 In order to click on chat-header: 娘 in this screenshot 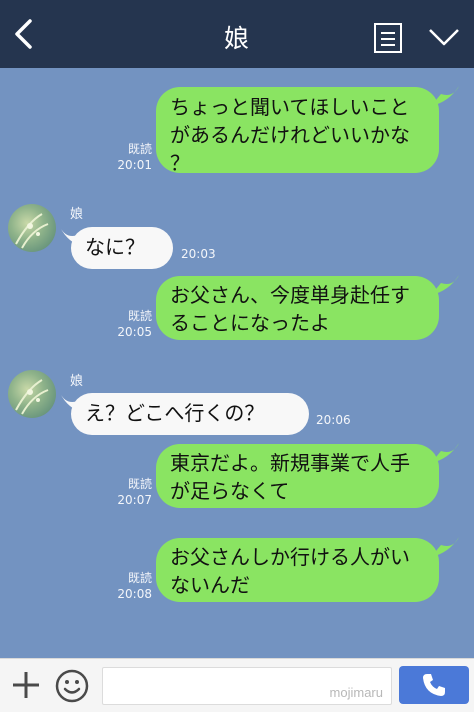, I will do `click(237, 34)`.